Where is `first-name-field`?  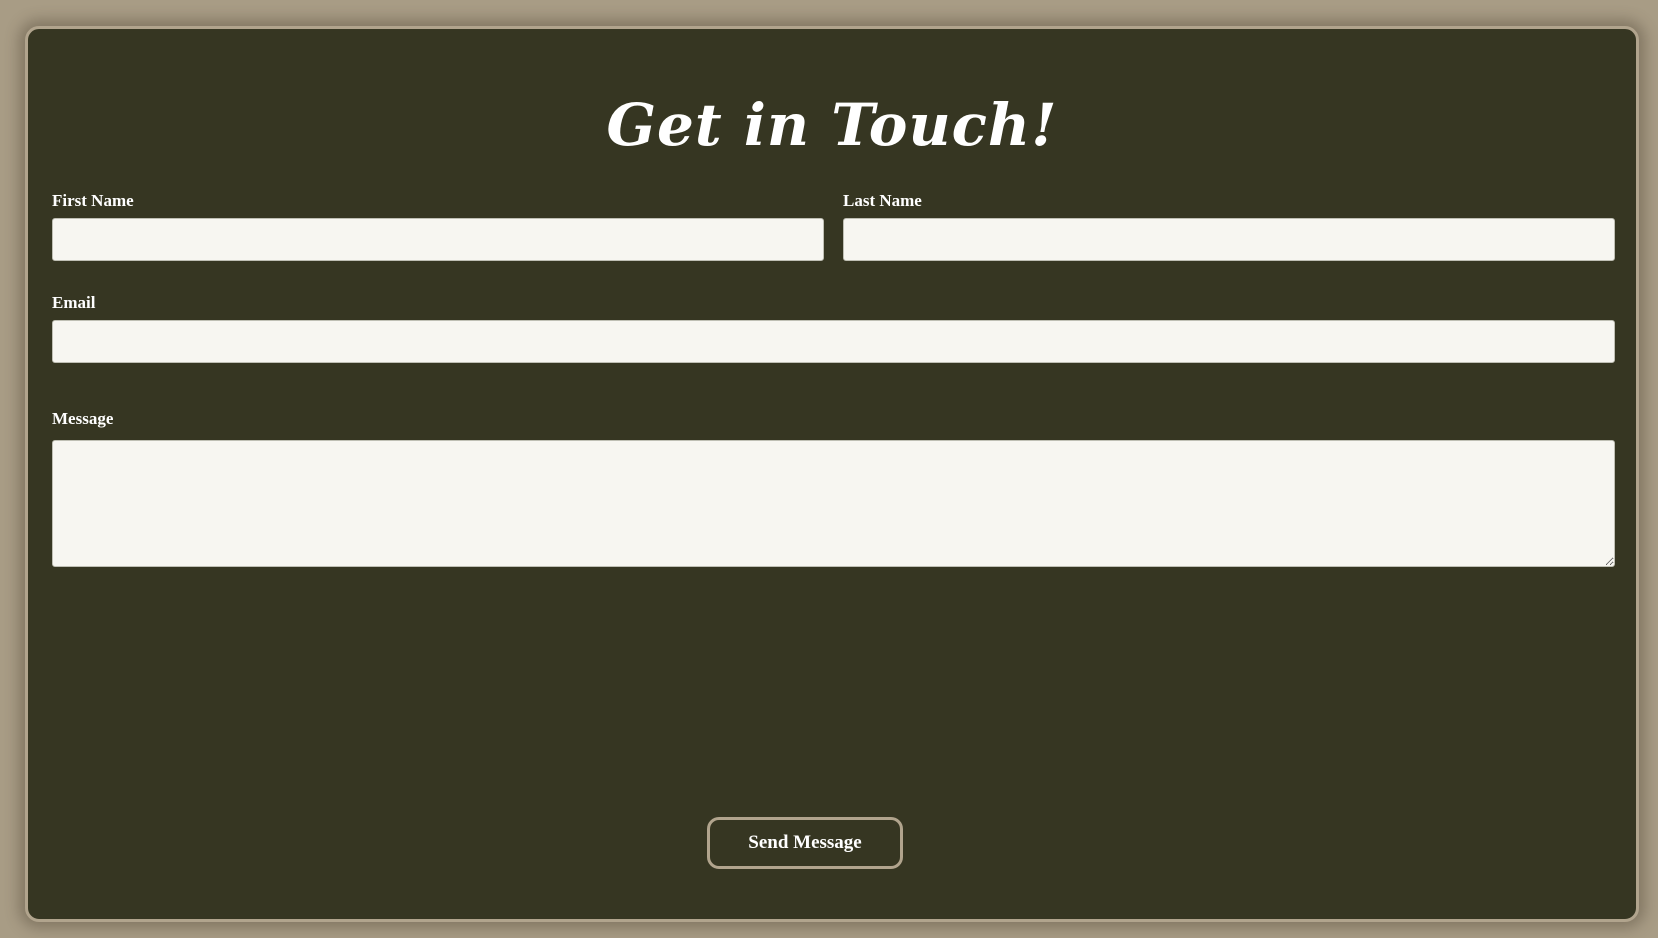
first-name-field is located at coordinates (438, 239).